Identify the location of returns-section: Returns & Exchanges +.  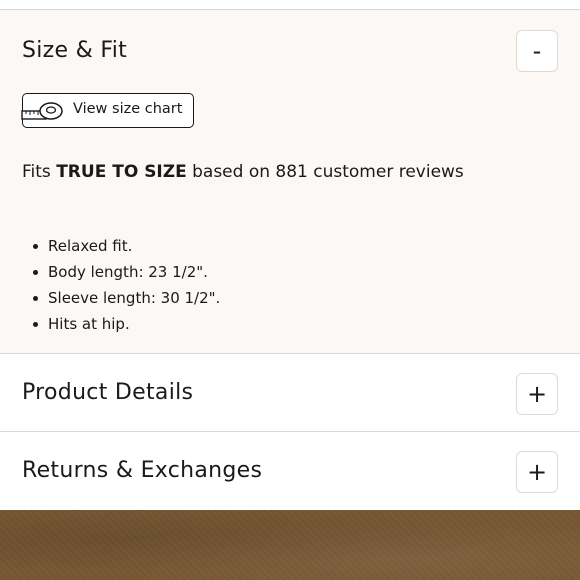
(290, 471).